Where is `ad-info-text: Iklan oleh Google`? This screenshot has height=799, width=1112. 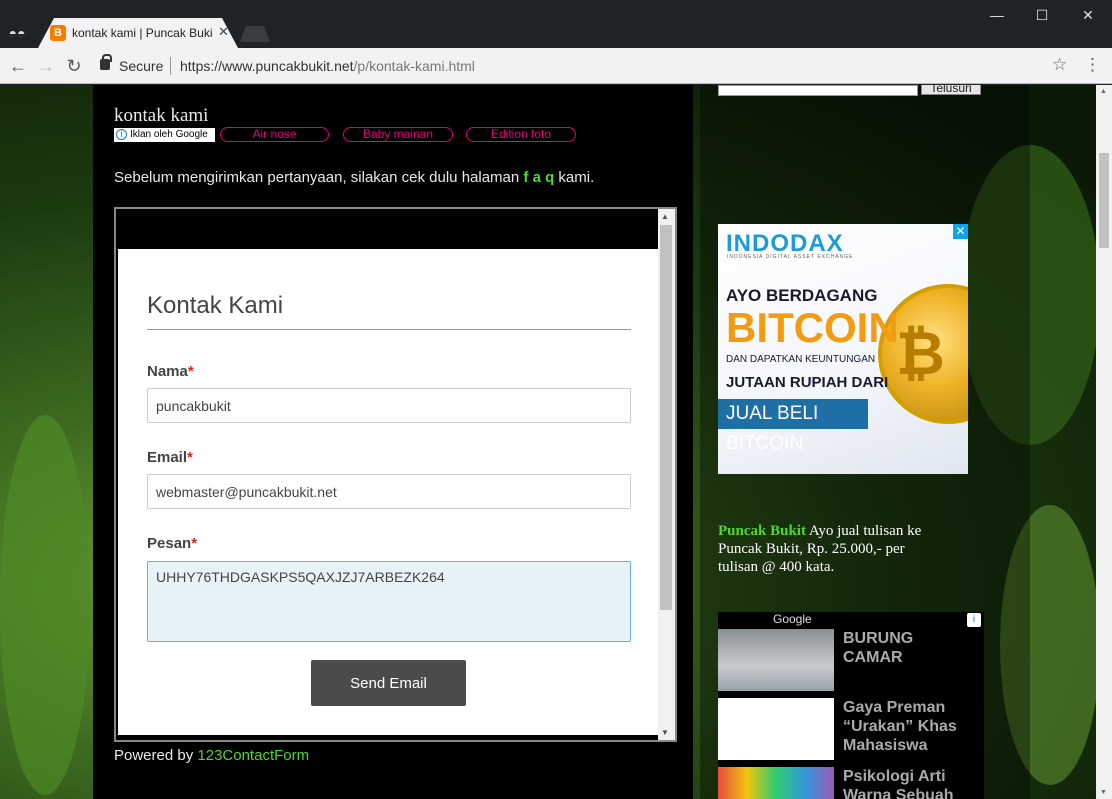 ad-info-text: Iklan oleh Google is located at coordinates (169, 134).